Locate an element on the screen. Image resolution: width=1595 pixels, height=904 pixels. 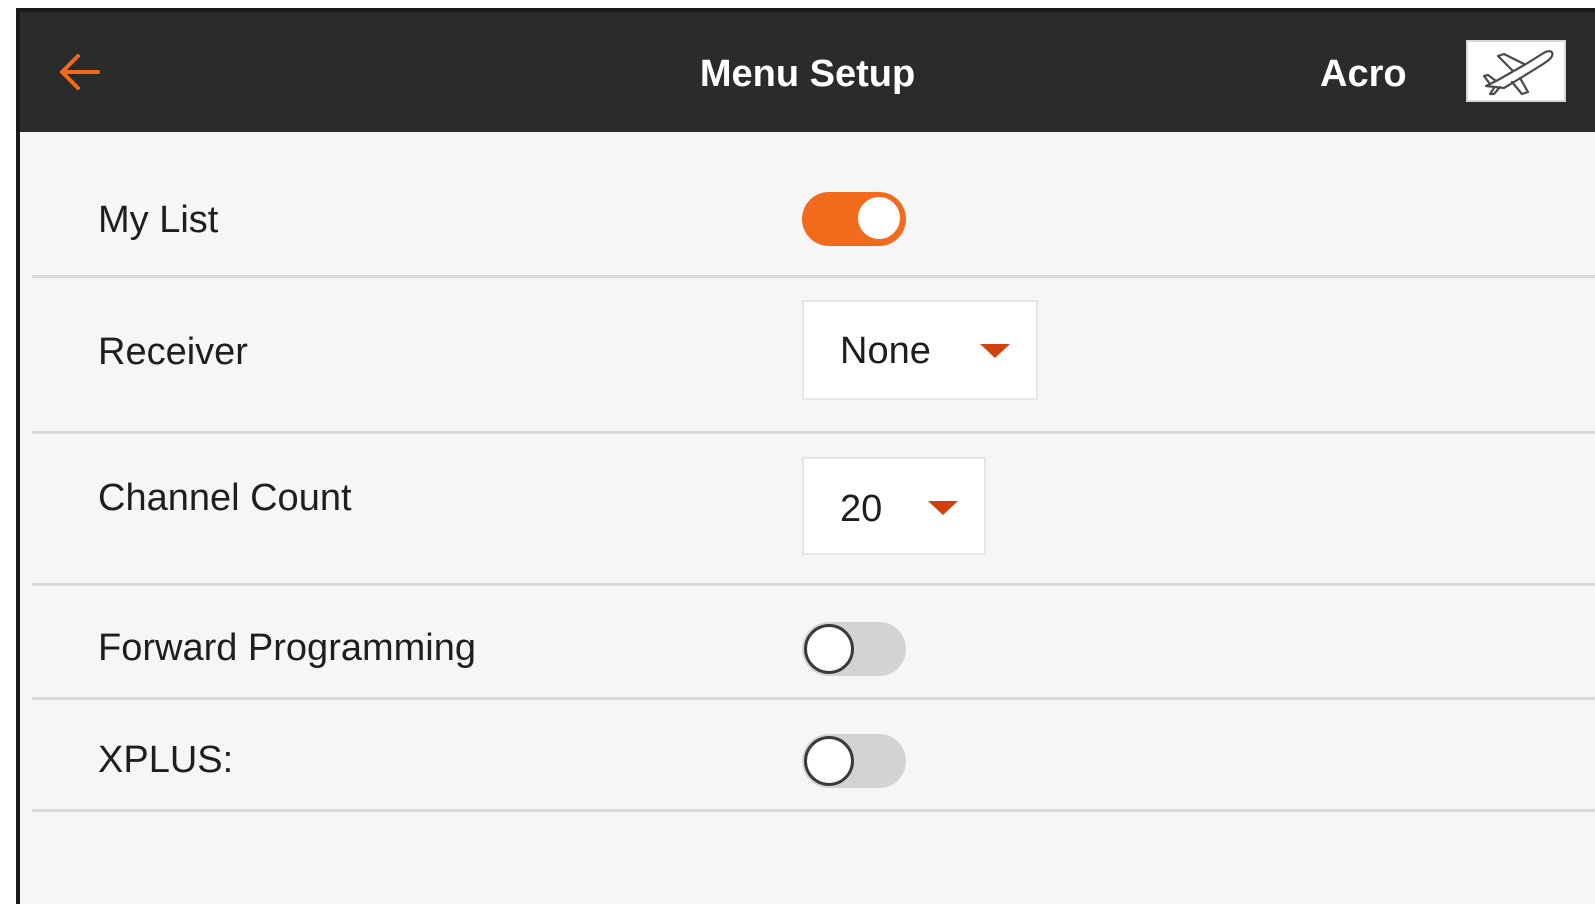
forward-programming-label: Forward Programming is located at coordinates (287, 648).